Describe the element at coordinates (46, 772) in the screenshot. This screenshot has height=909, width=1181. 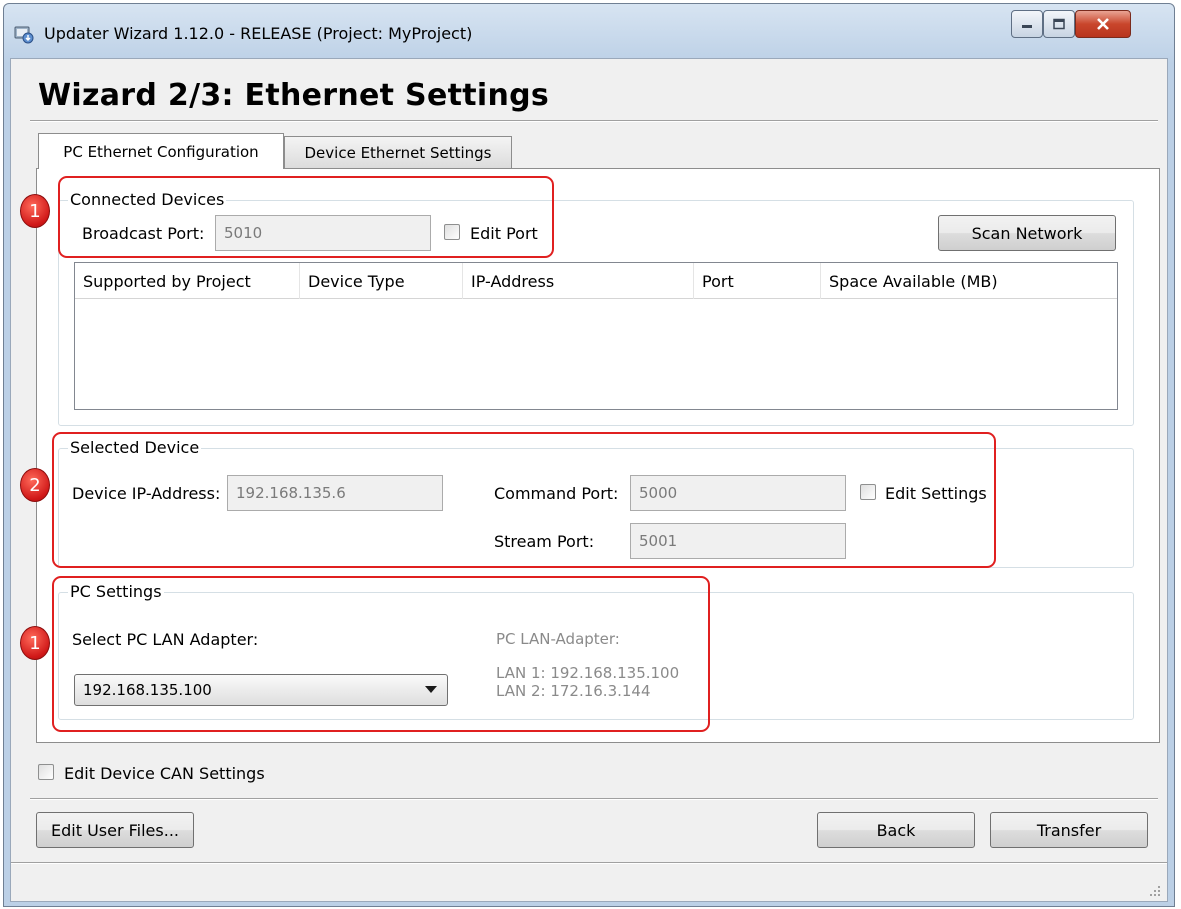
I see `edit-can-settings-checkbox` at that location.